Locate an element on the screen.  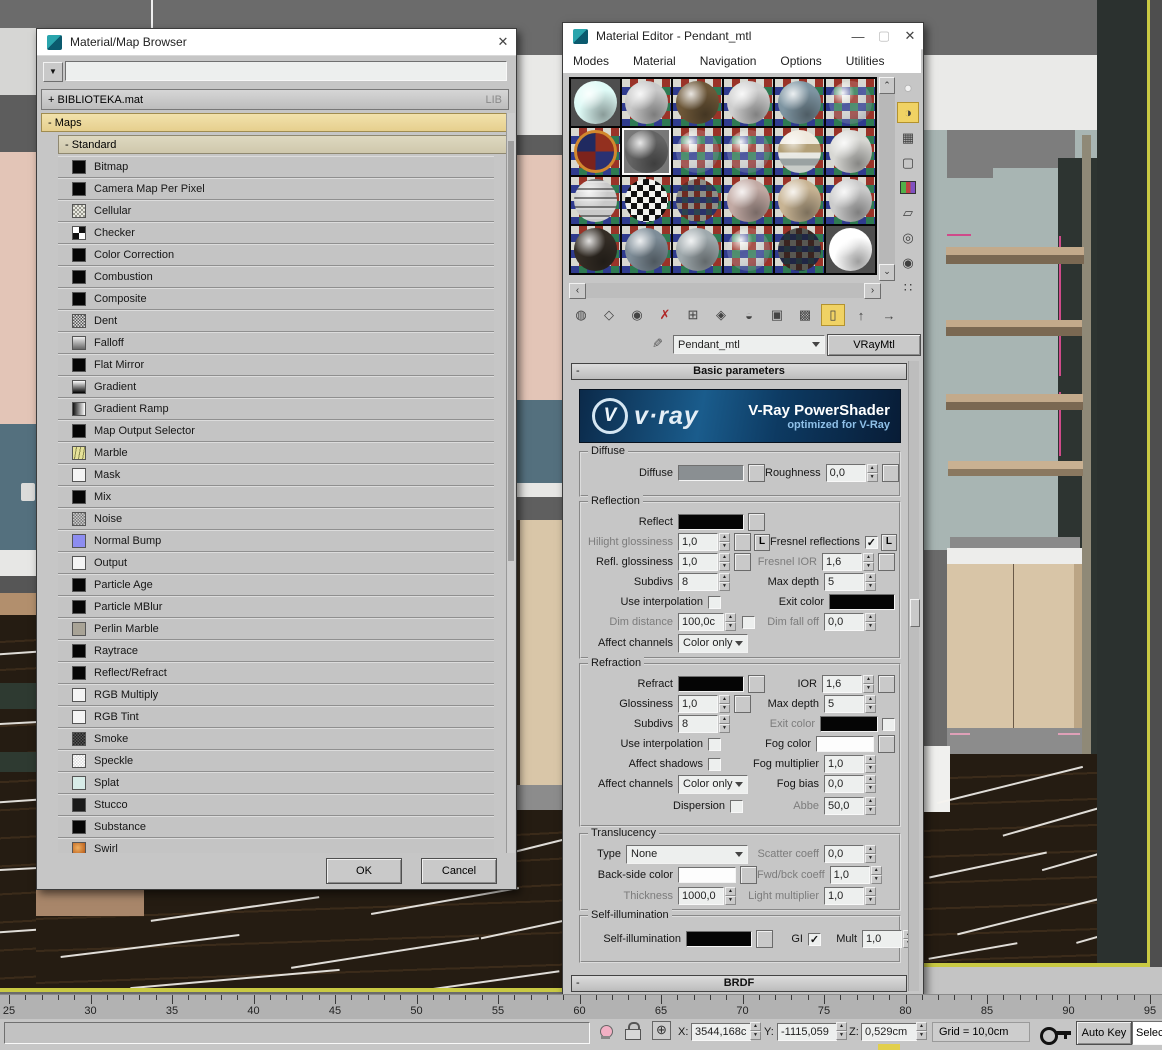
refr-subdivs-field: 8 is located at coordinates (698, 724).